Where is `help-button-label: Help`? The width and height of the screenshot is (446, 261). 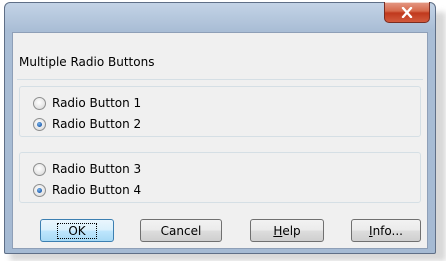
help-button-label: Help is located at coordinates (286, 231).